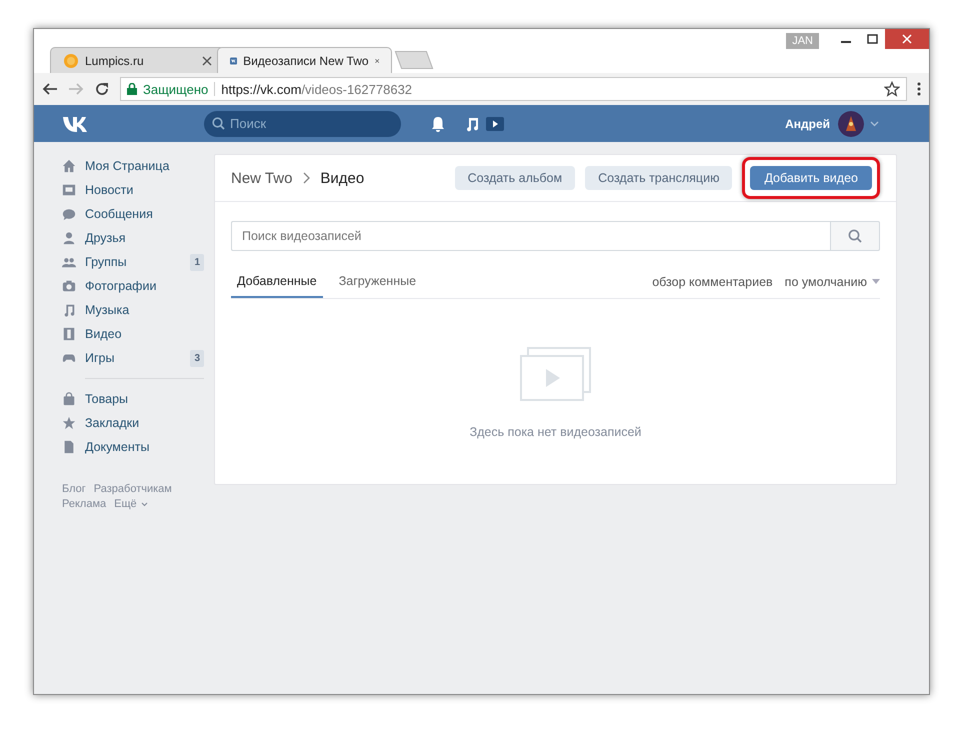  I want to click on video-player-icon, so click(495, 124).